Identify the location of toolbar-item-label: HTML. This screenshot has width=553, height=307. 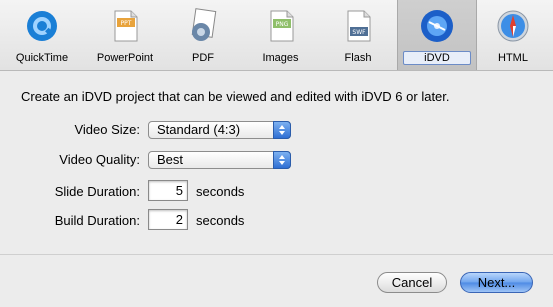
(513, 58).